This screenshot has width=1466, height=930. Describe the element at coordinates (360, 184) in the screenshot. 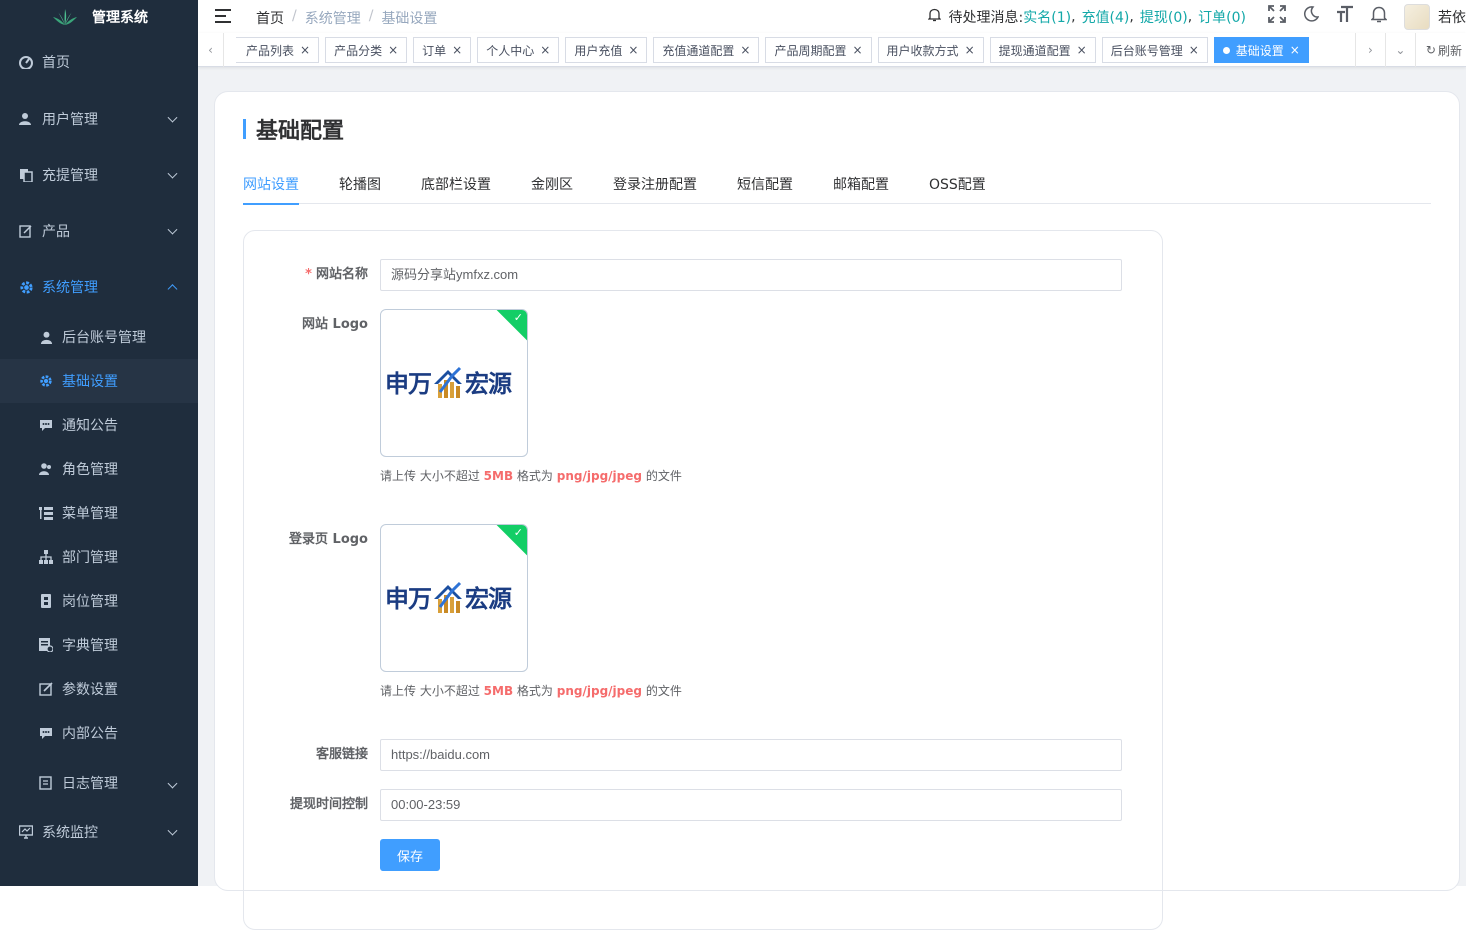

I see `tab-1: 轮播图` at that location.